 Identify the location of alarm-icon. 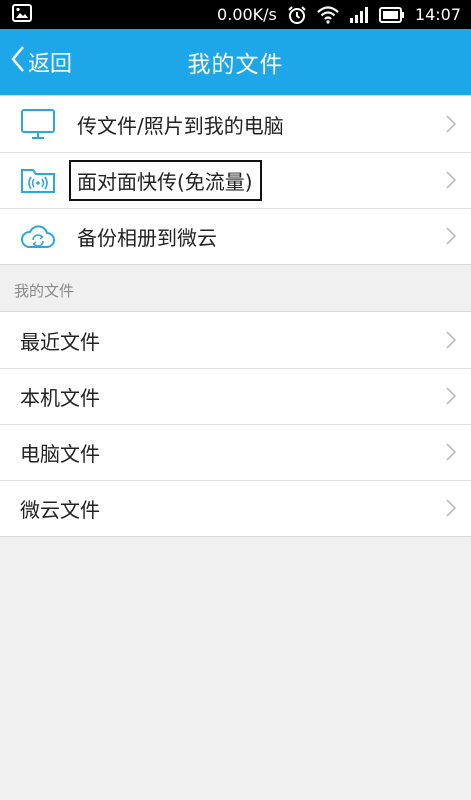
(297, 15).